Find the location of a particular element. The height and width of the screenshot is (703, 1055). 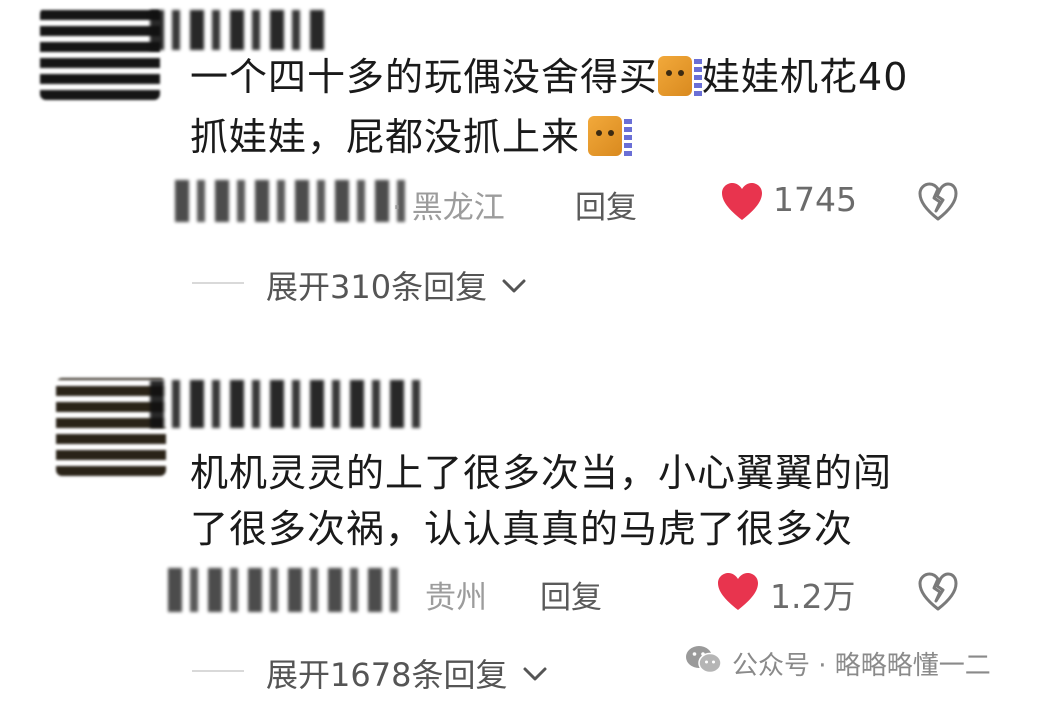

like-count: 1745 is located at coordinates (815, 199).